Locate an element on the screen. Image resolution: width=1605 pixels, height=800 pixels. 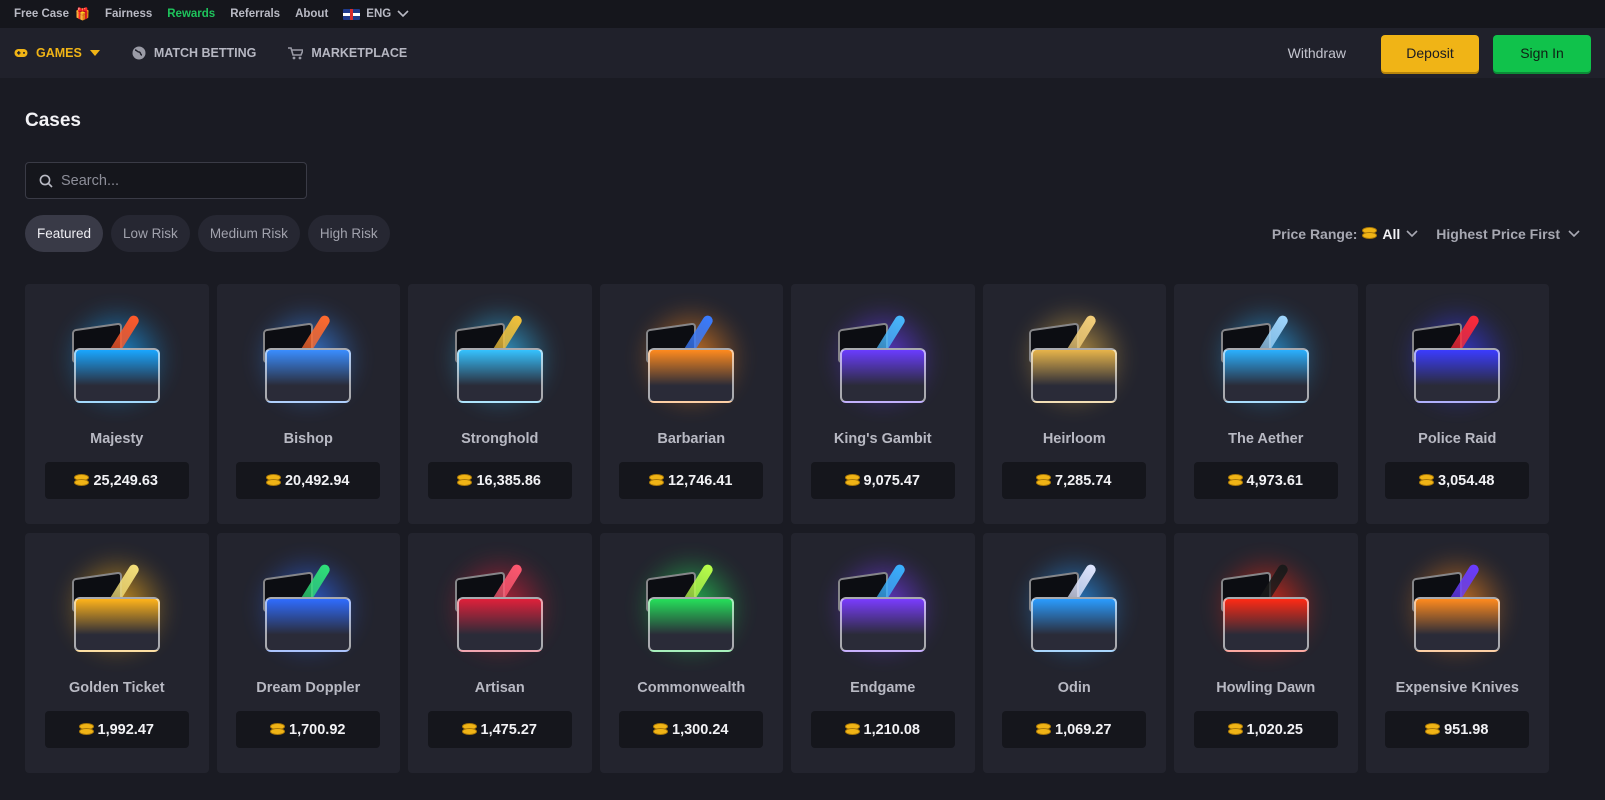
case-name: The Aether is located at coordinates (1266, 439).